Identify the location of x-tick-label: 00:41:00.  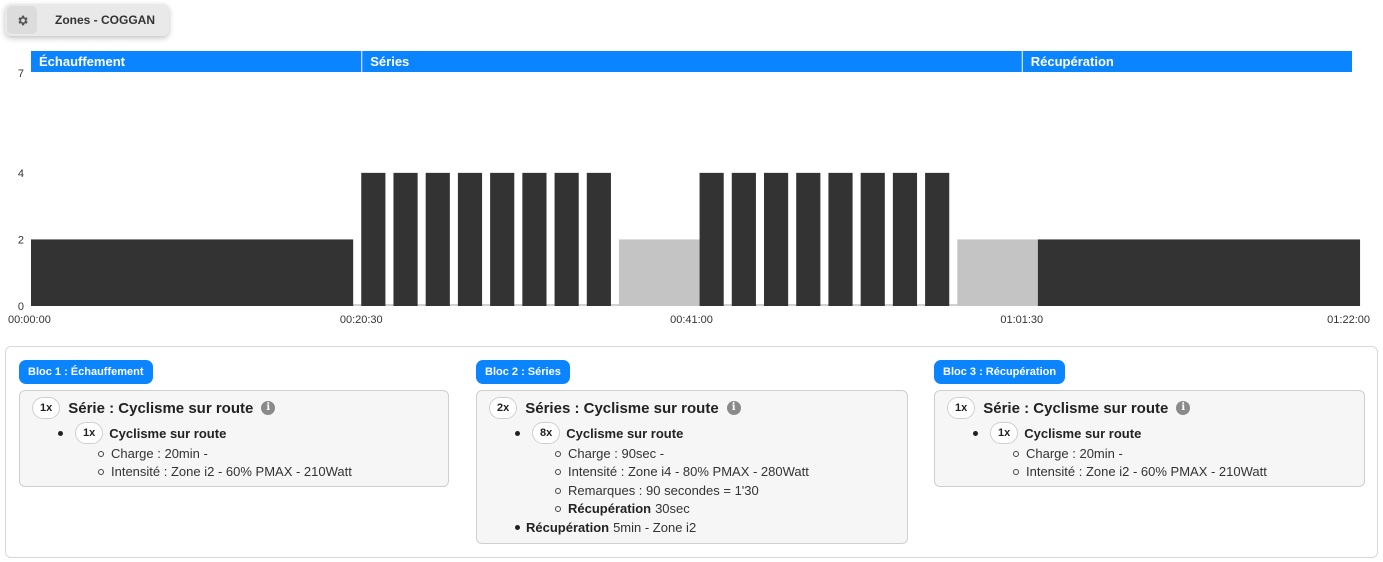
(691, 320).